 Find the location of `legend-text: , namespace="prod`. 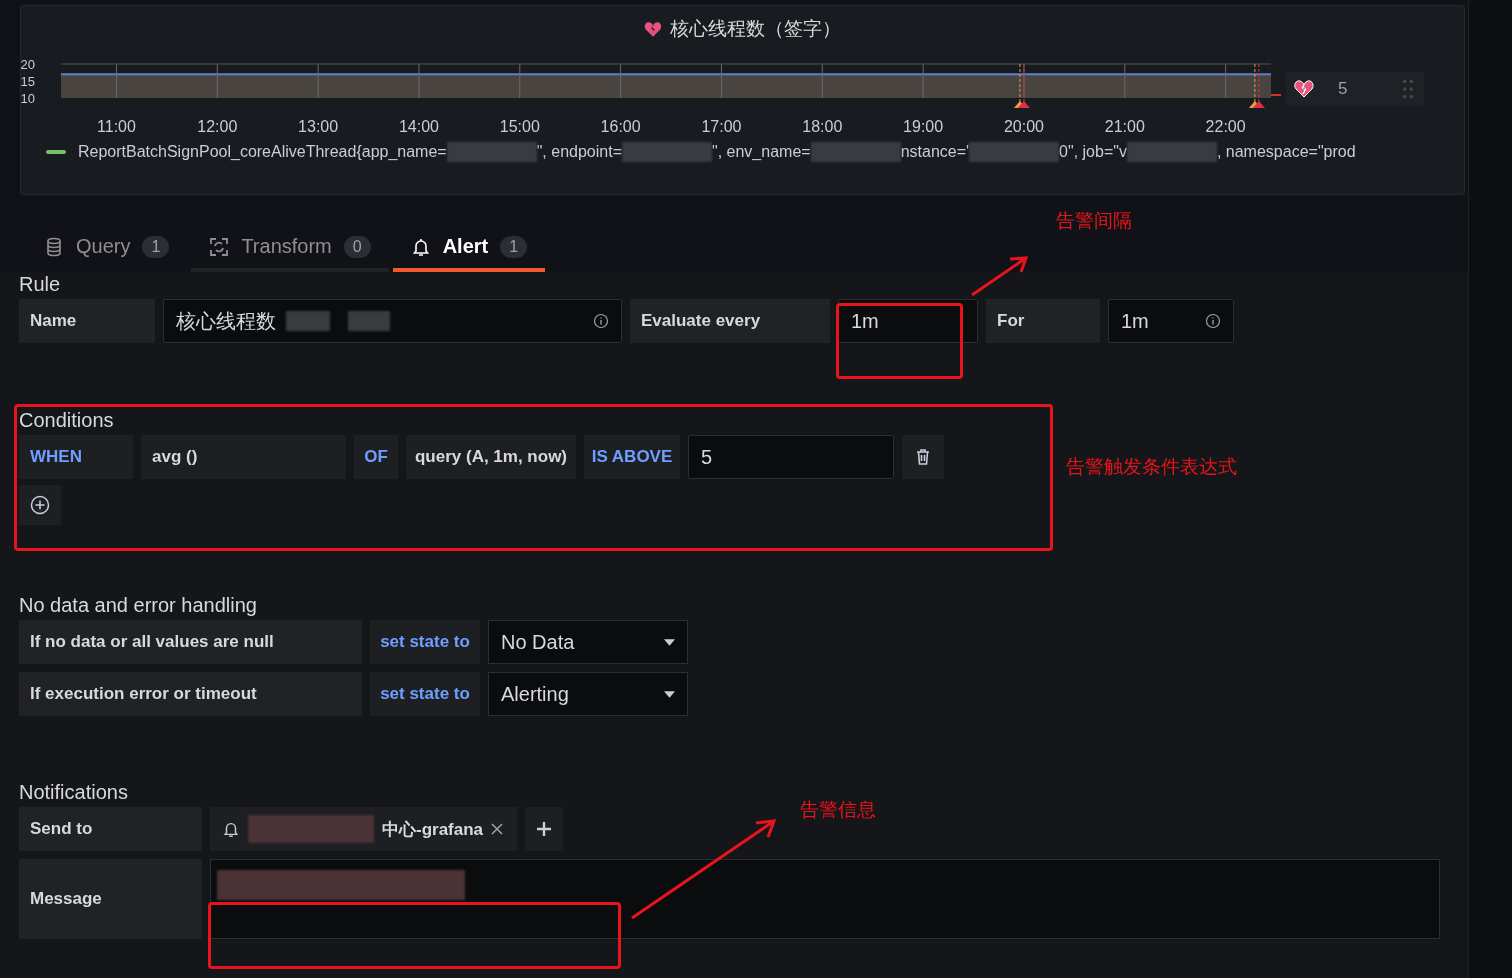

legend-text: , namespace="prod is located at coordinates (1286, 152).